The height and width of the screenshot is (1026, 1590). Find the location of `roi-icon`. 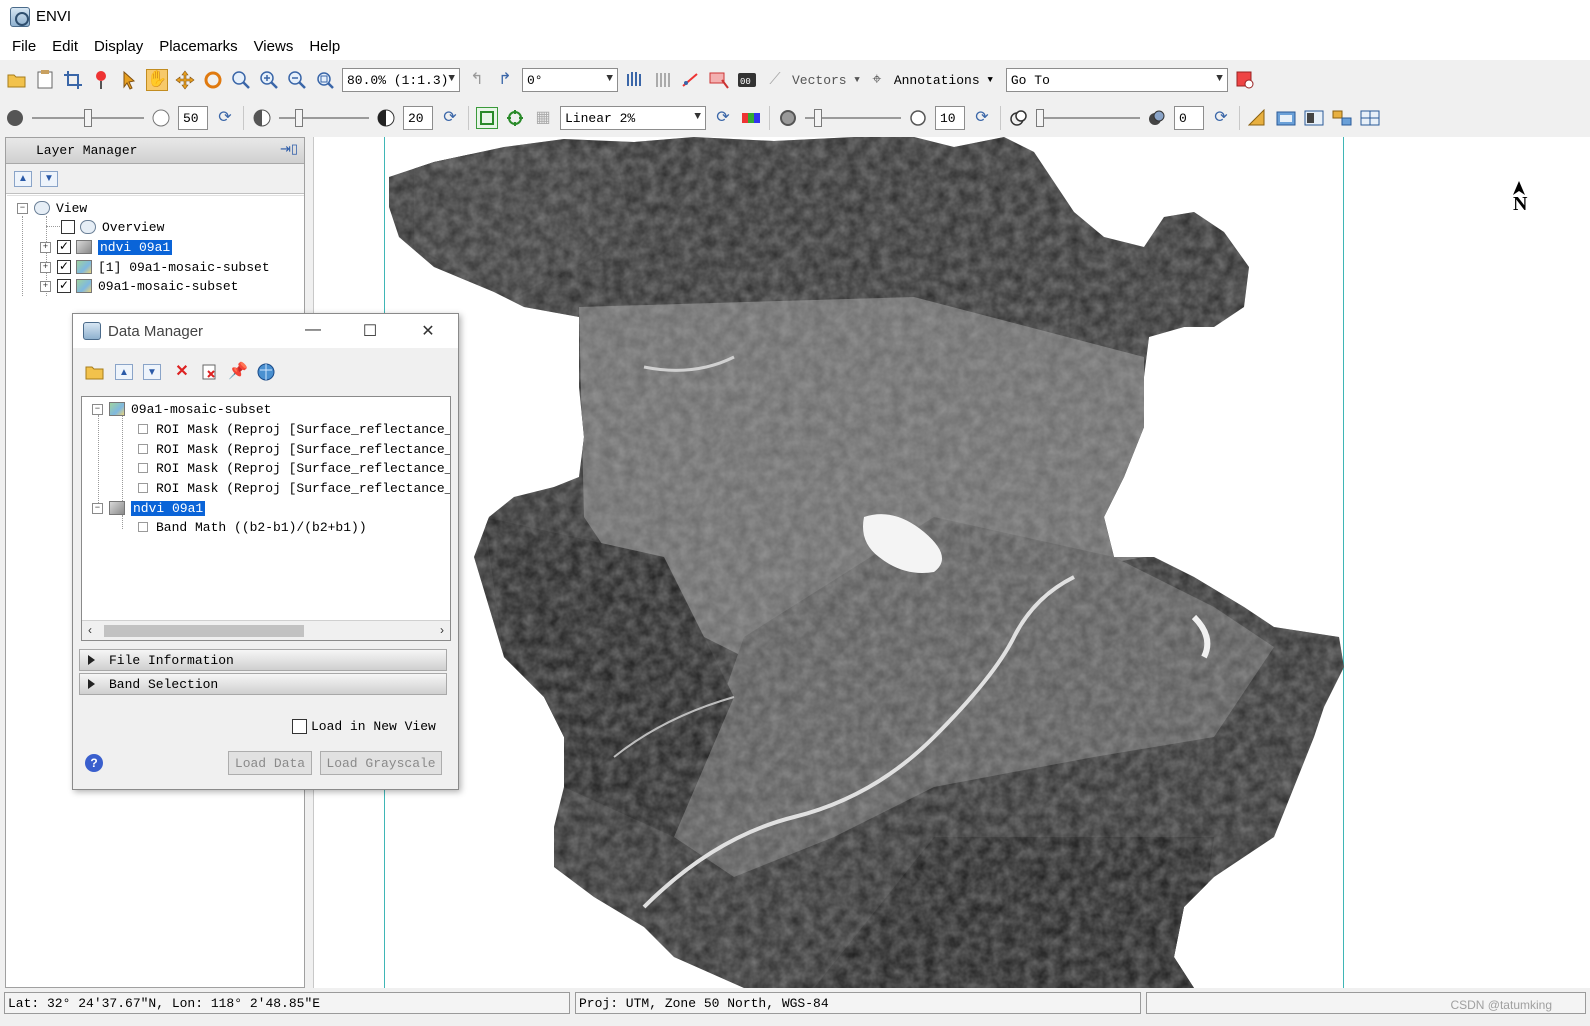

roi-icon is located at coordinates (691, 80).